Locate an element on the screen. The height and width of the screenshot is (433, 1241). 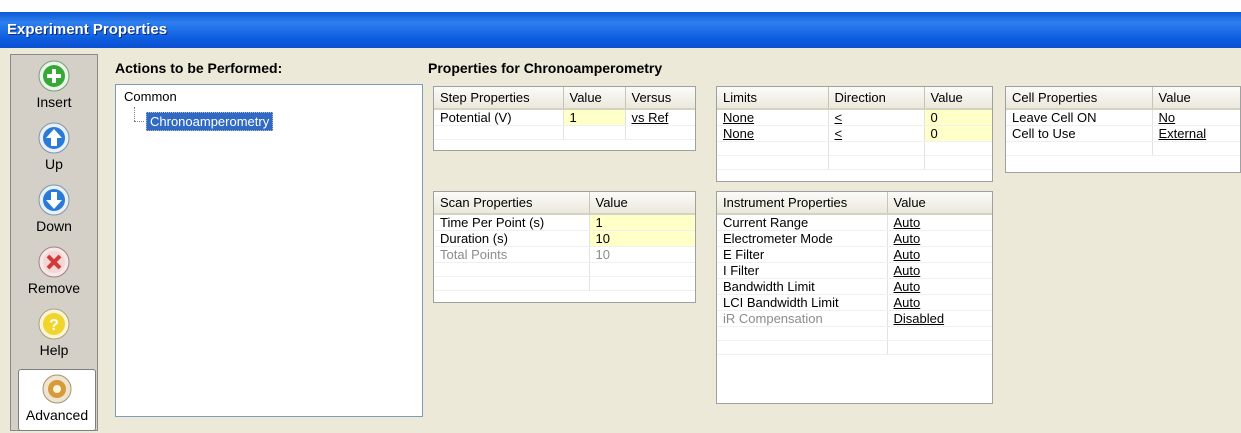
limits-grid: Limits Direction Value None < 0 None < 0 is located at coordinates (854, 134).